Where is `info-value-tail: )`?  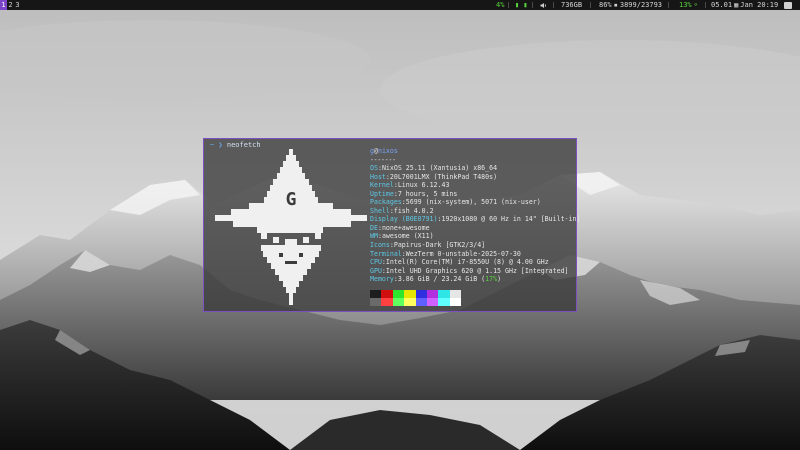
info-value-tail: ) is located at coordinates (499, 279).